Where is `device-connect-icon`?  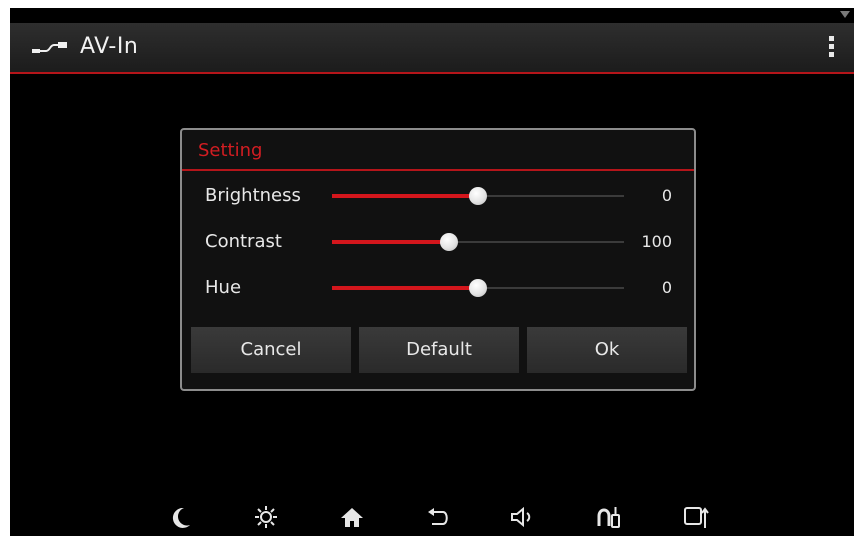 device-connect-icon is located at coordinates (696, 517).